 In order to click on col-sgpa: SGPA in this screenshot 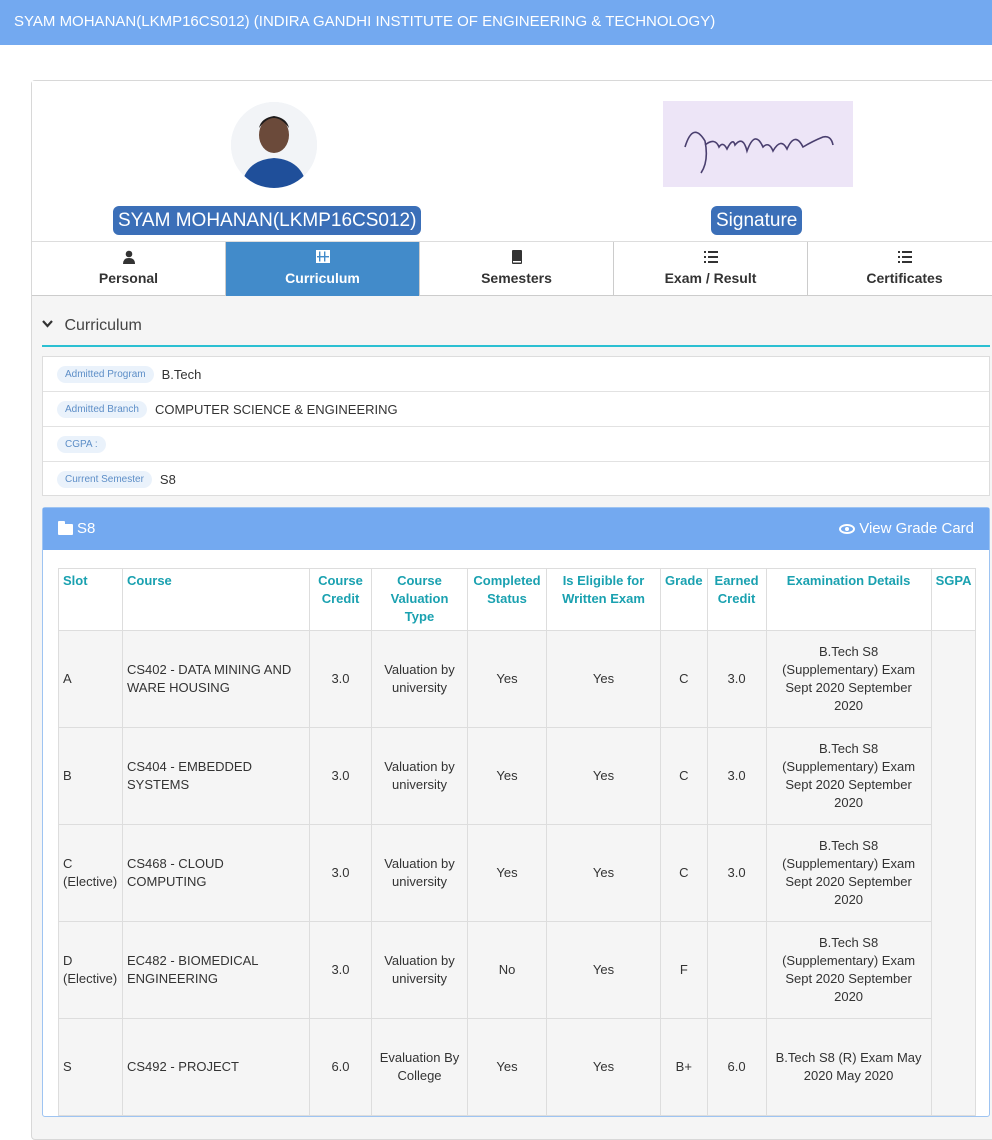, I will do `click(953, 599)`.